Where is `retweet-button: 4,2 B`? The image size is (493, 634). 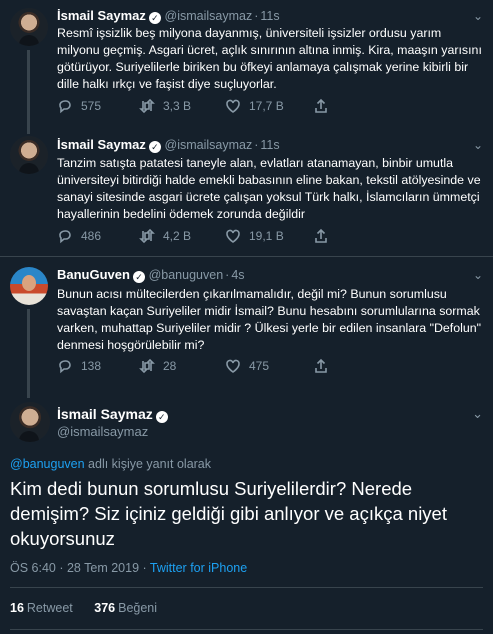 retweet-button: 4,2 B is located at coordinates (165, 236).